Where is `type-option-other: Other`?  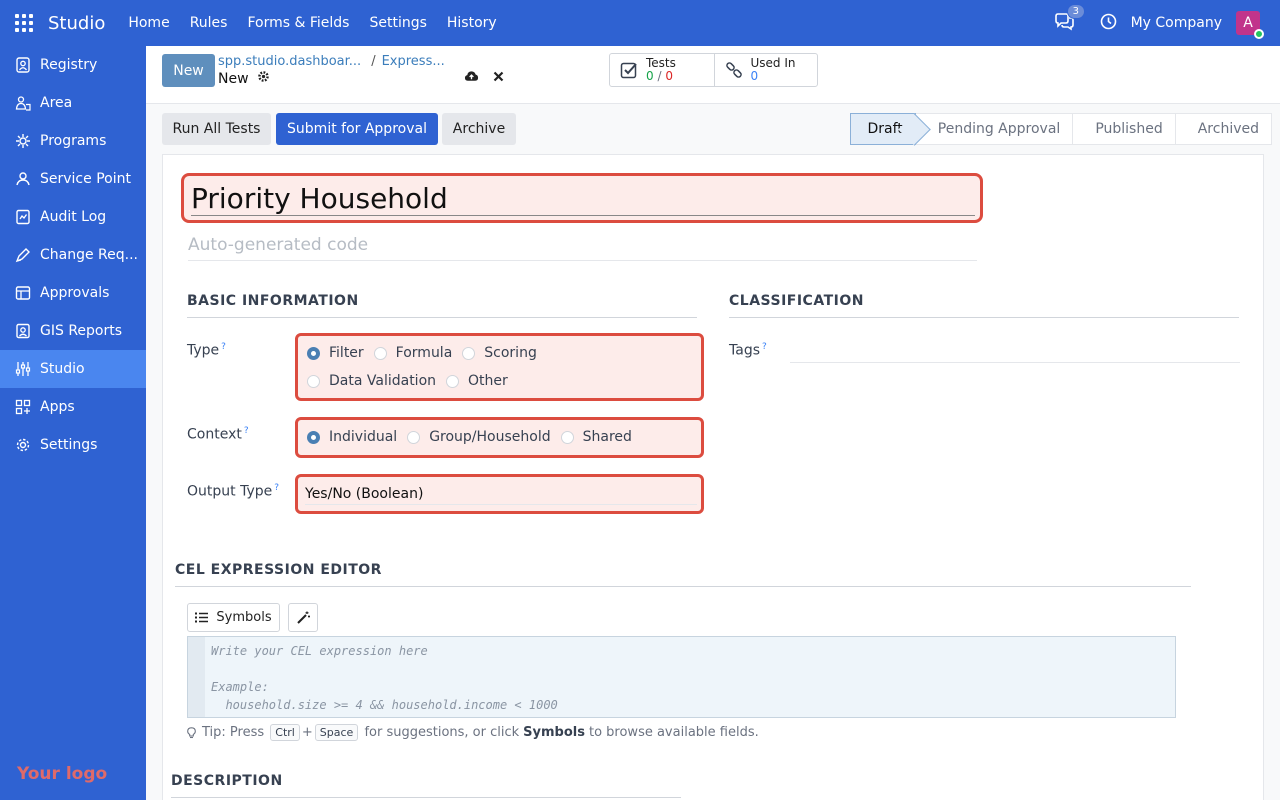
type-option-other: Other is located at coordinates (477, 381).